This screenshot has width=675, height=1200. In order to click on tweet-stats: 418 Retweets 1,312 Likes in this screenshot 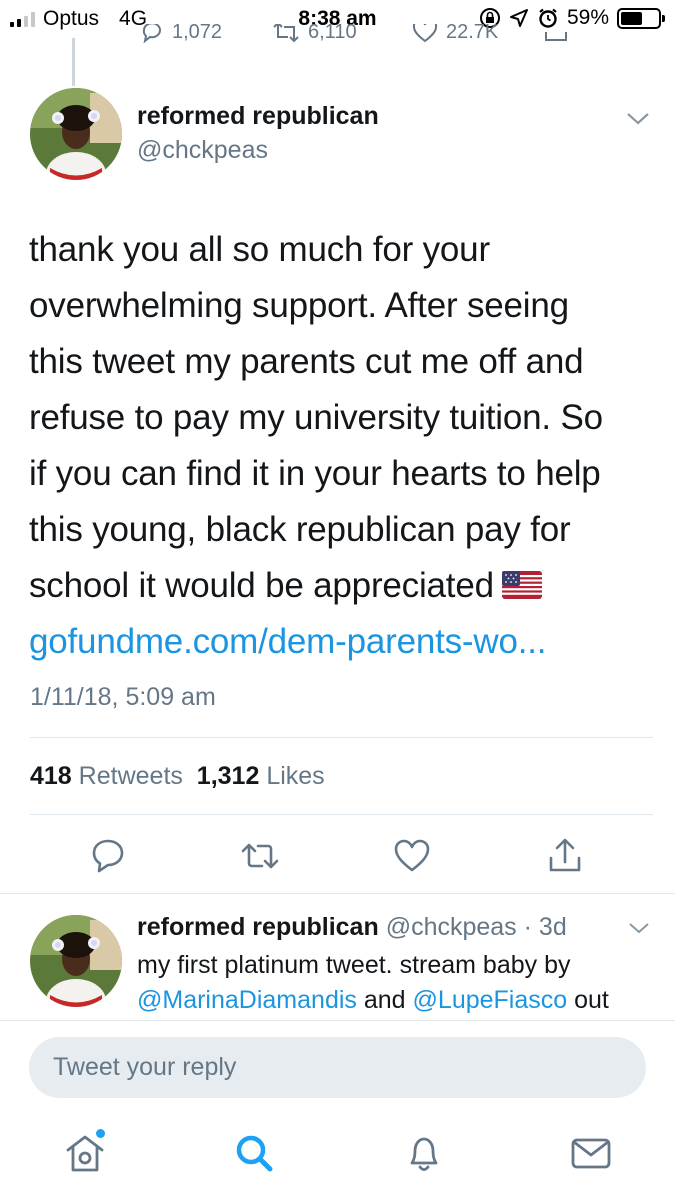, I will do `click(177, 776)`.